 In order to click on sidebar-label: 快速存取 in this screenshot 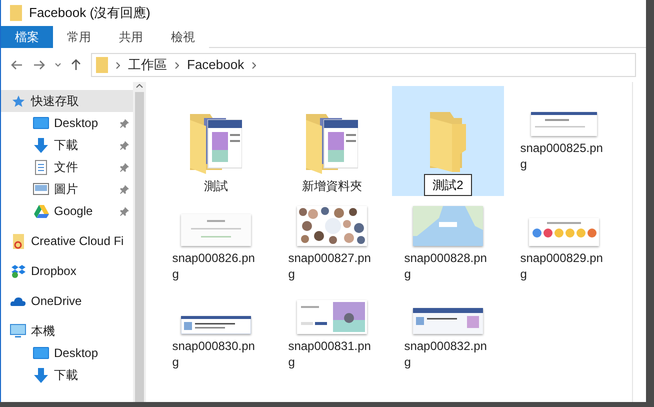, I will do `click(55, 101)`.